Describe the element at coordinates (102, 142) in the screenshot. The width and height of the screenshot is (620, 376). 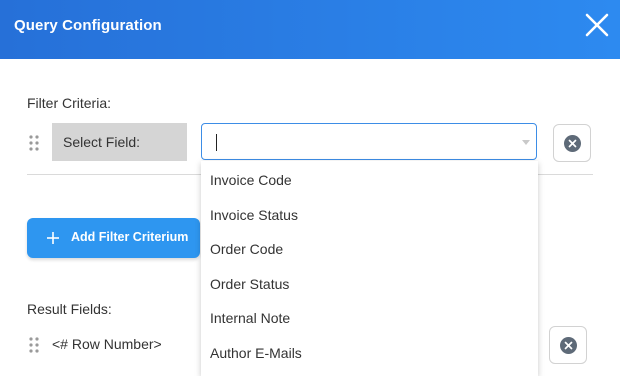
I see `select-field-label-text: Select Field:` at that location.